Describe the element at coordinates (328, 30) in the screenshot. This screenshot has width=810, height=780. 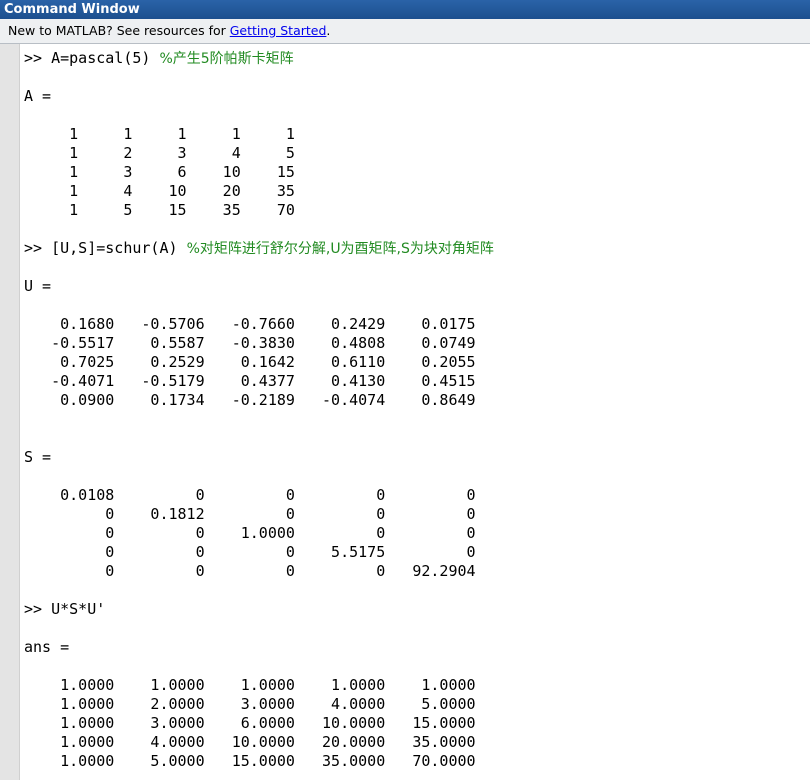
I see `info-suffix: .` at that location.